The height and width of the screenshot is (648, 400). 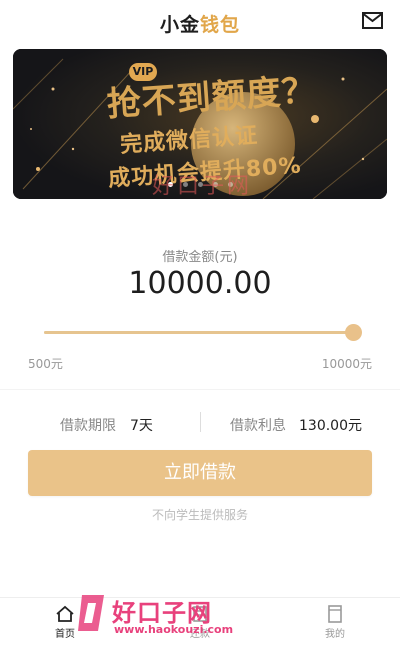 What do you see at coordinates (353, 332) in the screenshot?
I see `slider-thumb` at bounding box center [353, 332].